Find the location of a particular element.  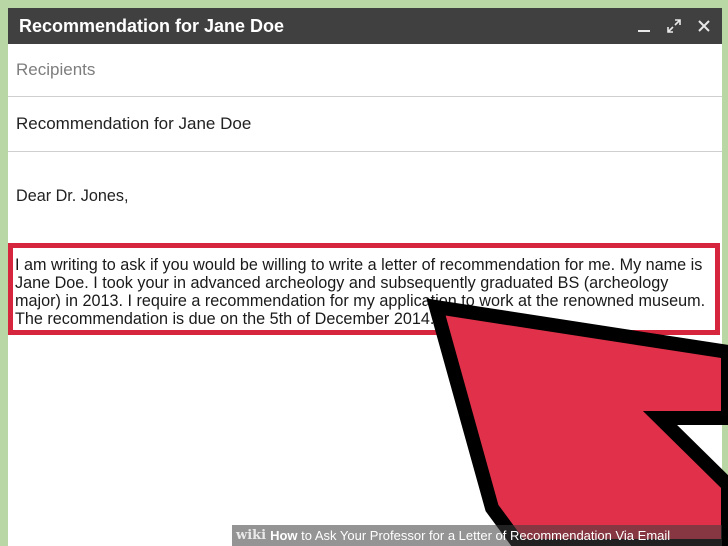

minimize-icon is located at coordinates (644, 26).